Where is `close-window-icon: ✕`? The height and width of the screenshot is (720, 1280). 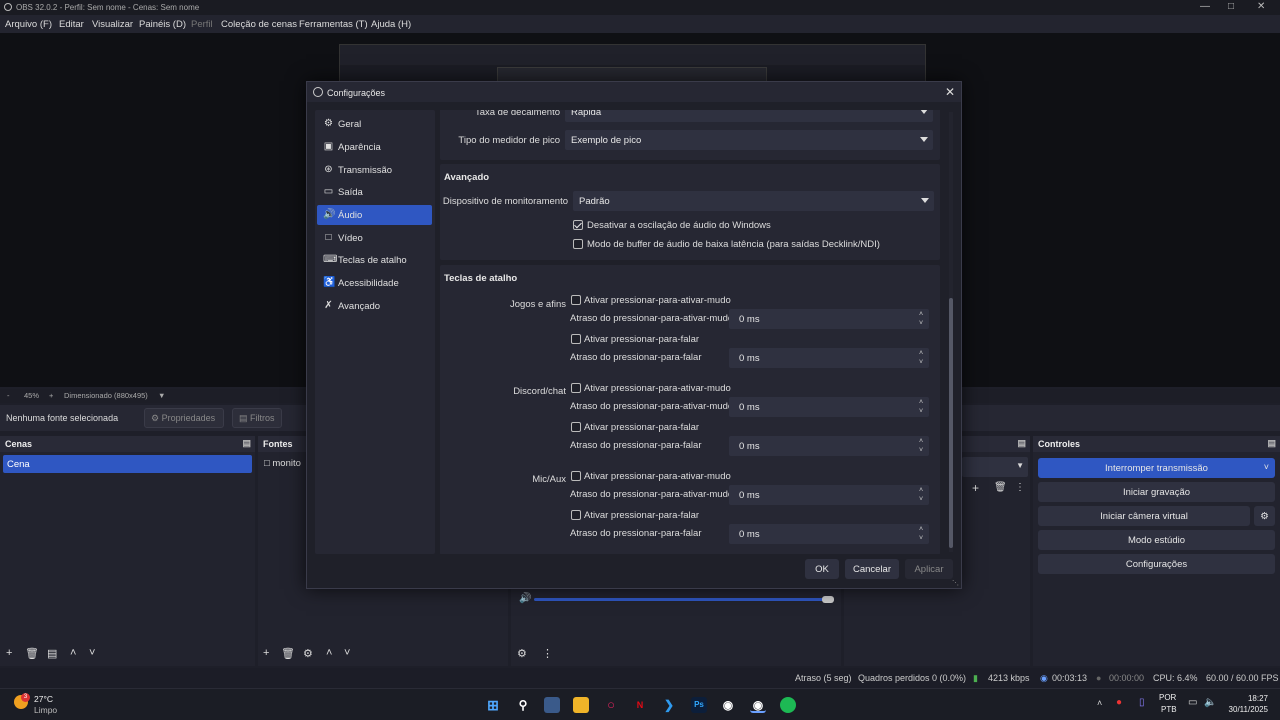 close-window-icon: ✕ is located at coordinates (1261, 6).